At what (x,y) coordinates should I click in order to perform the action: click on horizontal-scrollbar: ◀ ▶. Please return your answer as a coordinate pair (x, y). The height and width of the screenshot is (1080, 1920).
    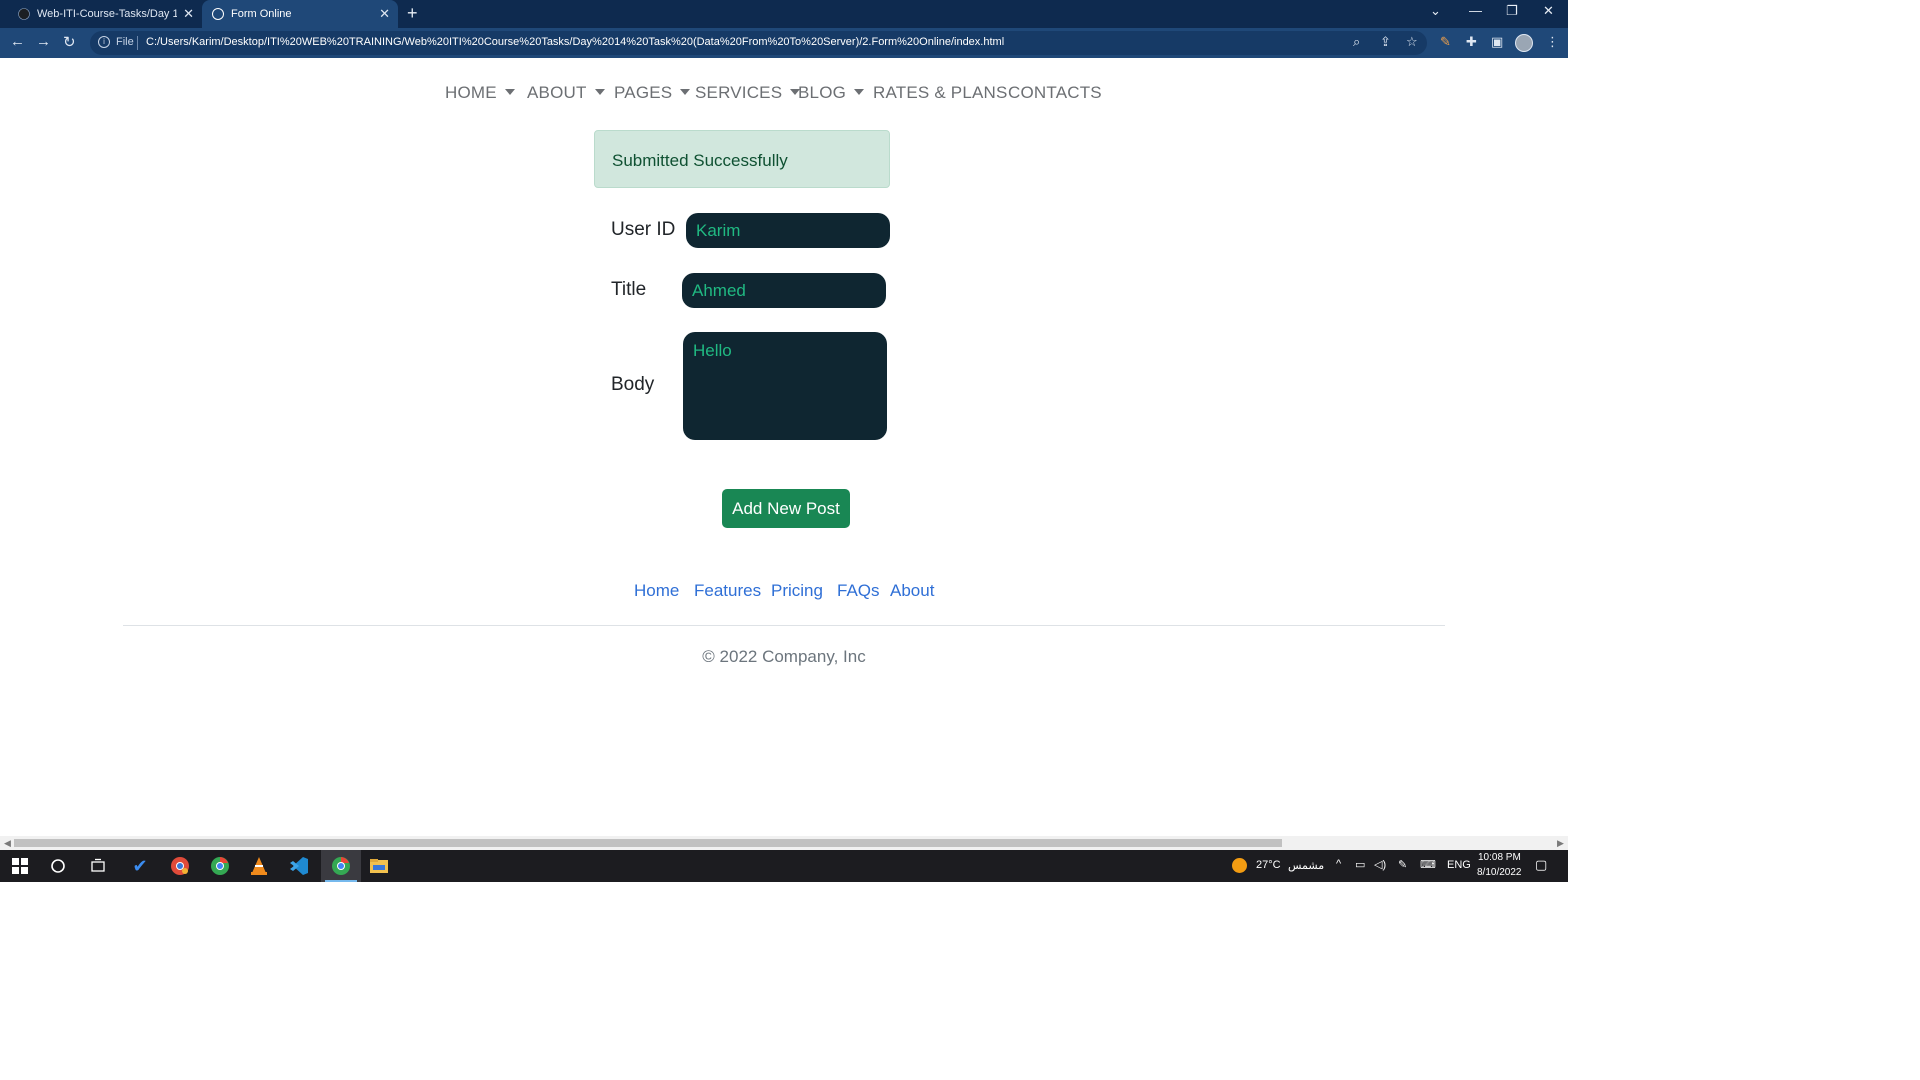
    Looking at the image, I should click on (784, 843).